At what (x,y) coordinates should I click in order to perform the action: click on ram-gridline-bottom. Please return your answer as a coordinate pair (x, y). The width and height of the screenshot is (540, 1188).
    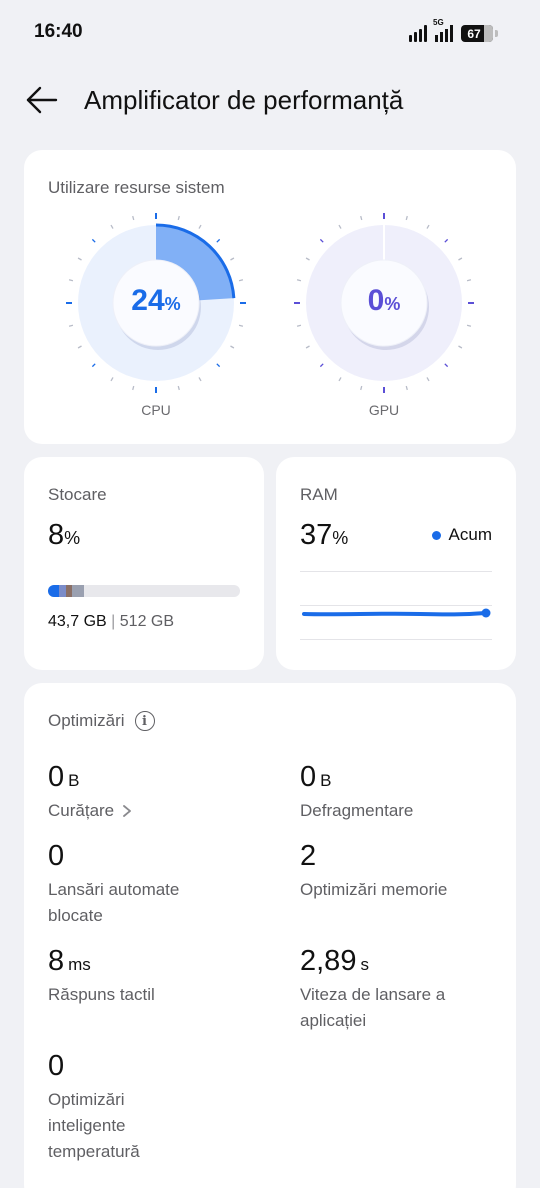
    Looking at the image, I should click on (396, 639).